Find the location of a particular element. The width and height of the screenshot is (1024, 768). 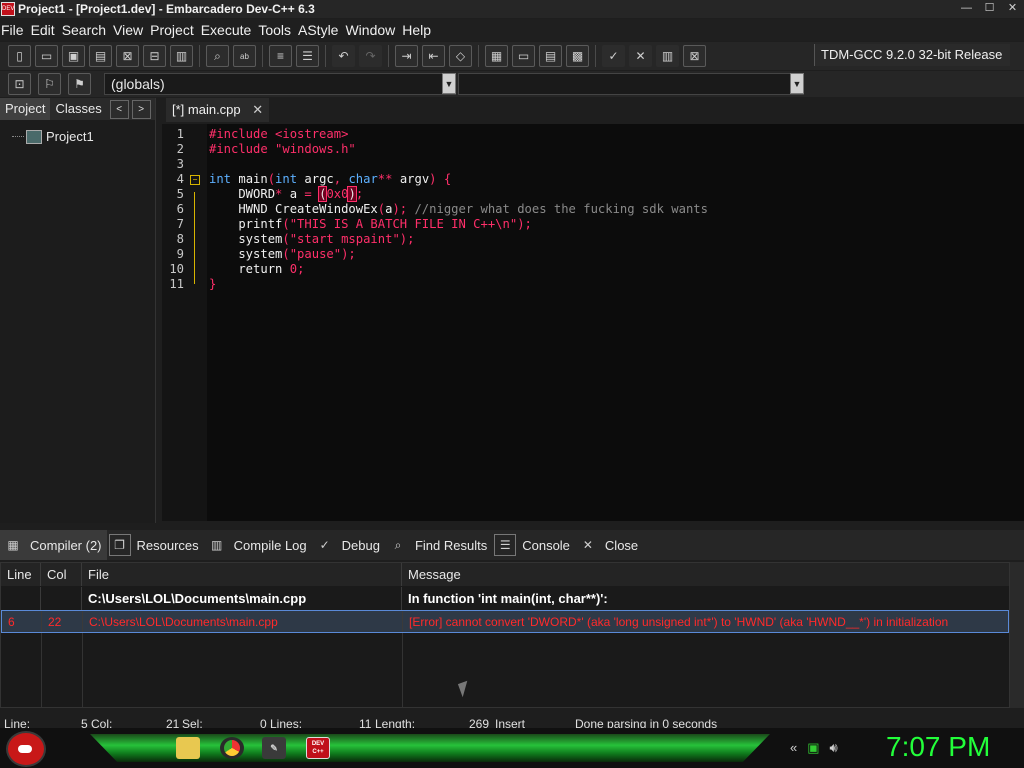

compiler-select: TDM-GCC 9.2.0 32-bit Release is located at coordinates (912, 55).